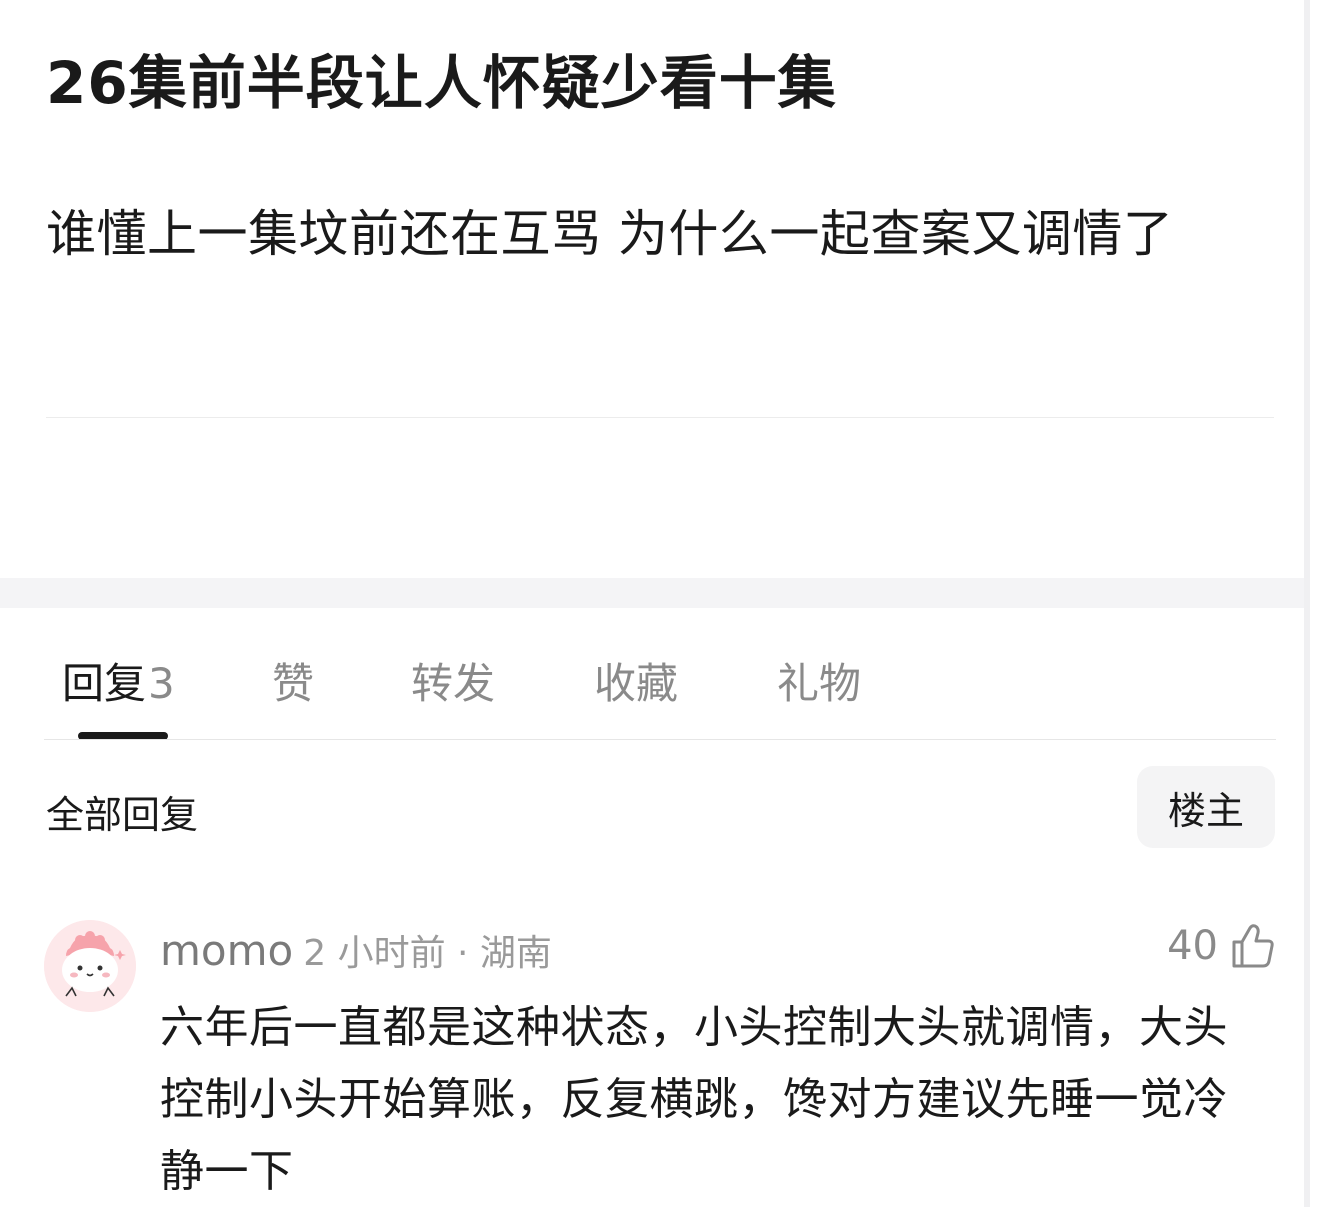  What do you see at coordinates (1253, 946) in the screenshot?
I see `thumbs-up-icon` at bounding box center [1253, 946].